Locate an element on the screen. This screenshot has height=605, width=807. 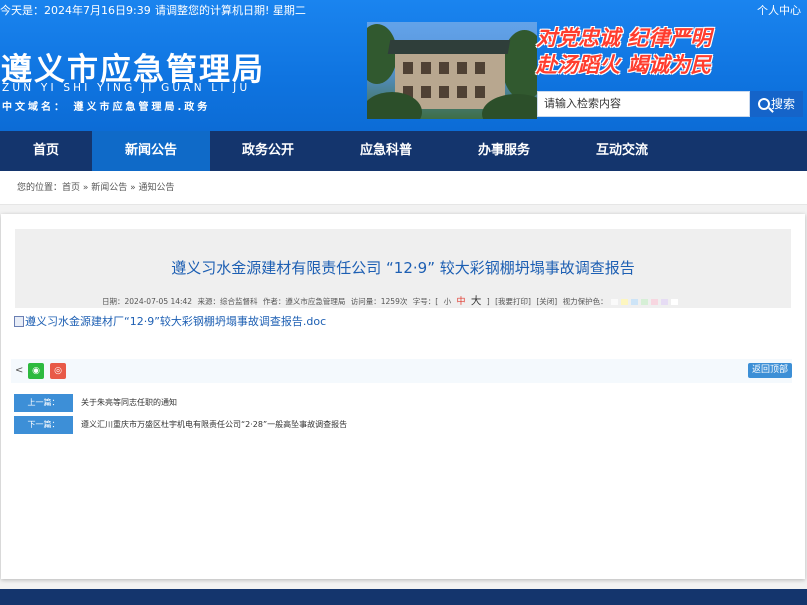
nav-item-gov-affairs: 政务公开 is located at coordinates (268, 151).